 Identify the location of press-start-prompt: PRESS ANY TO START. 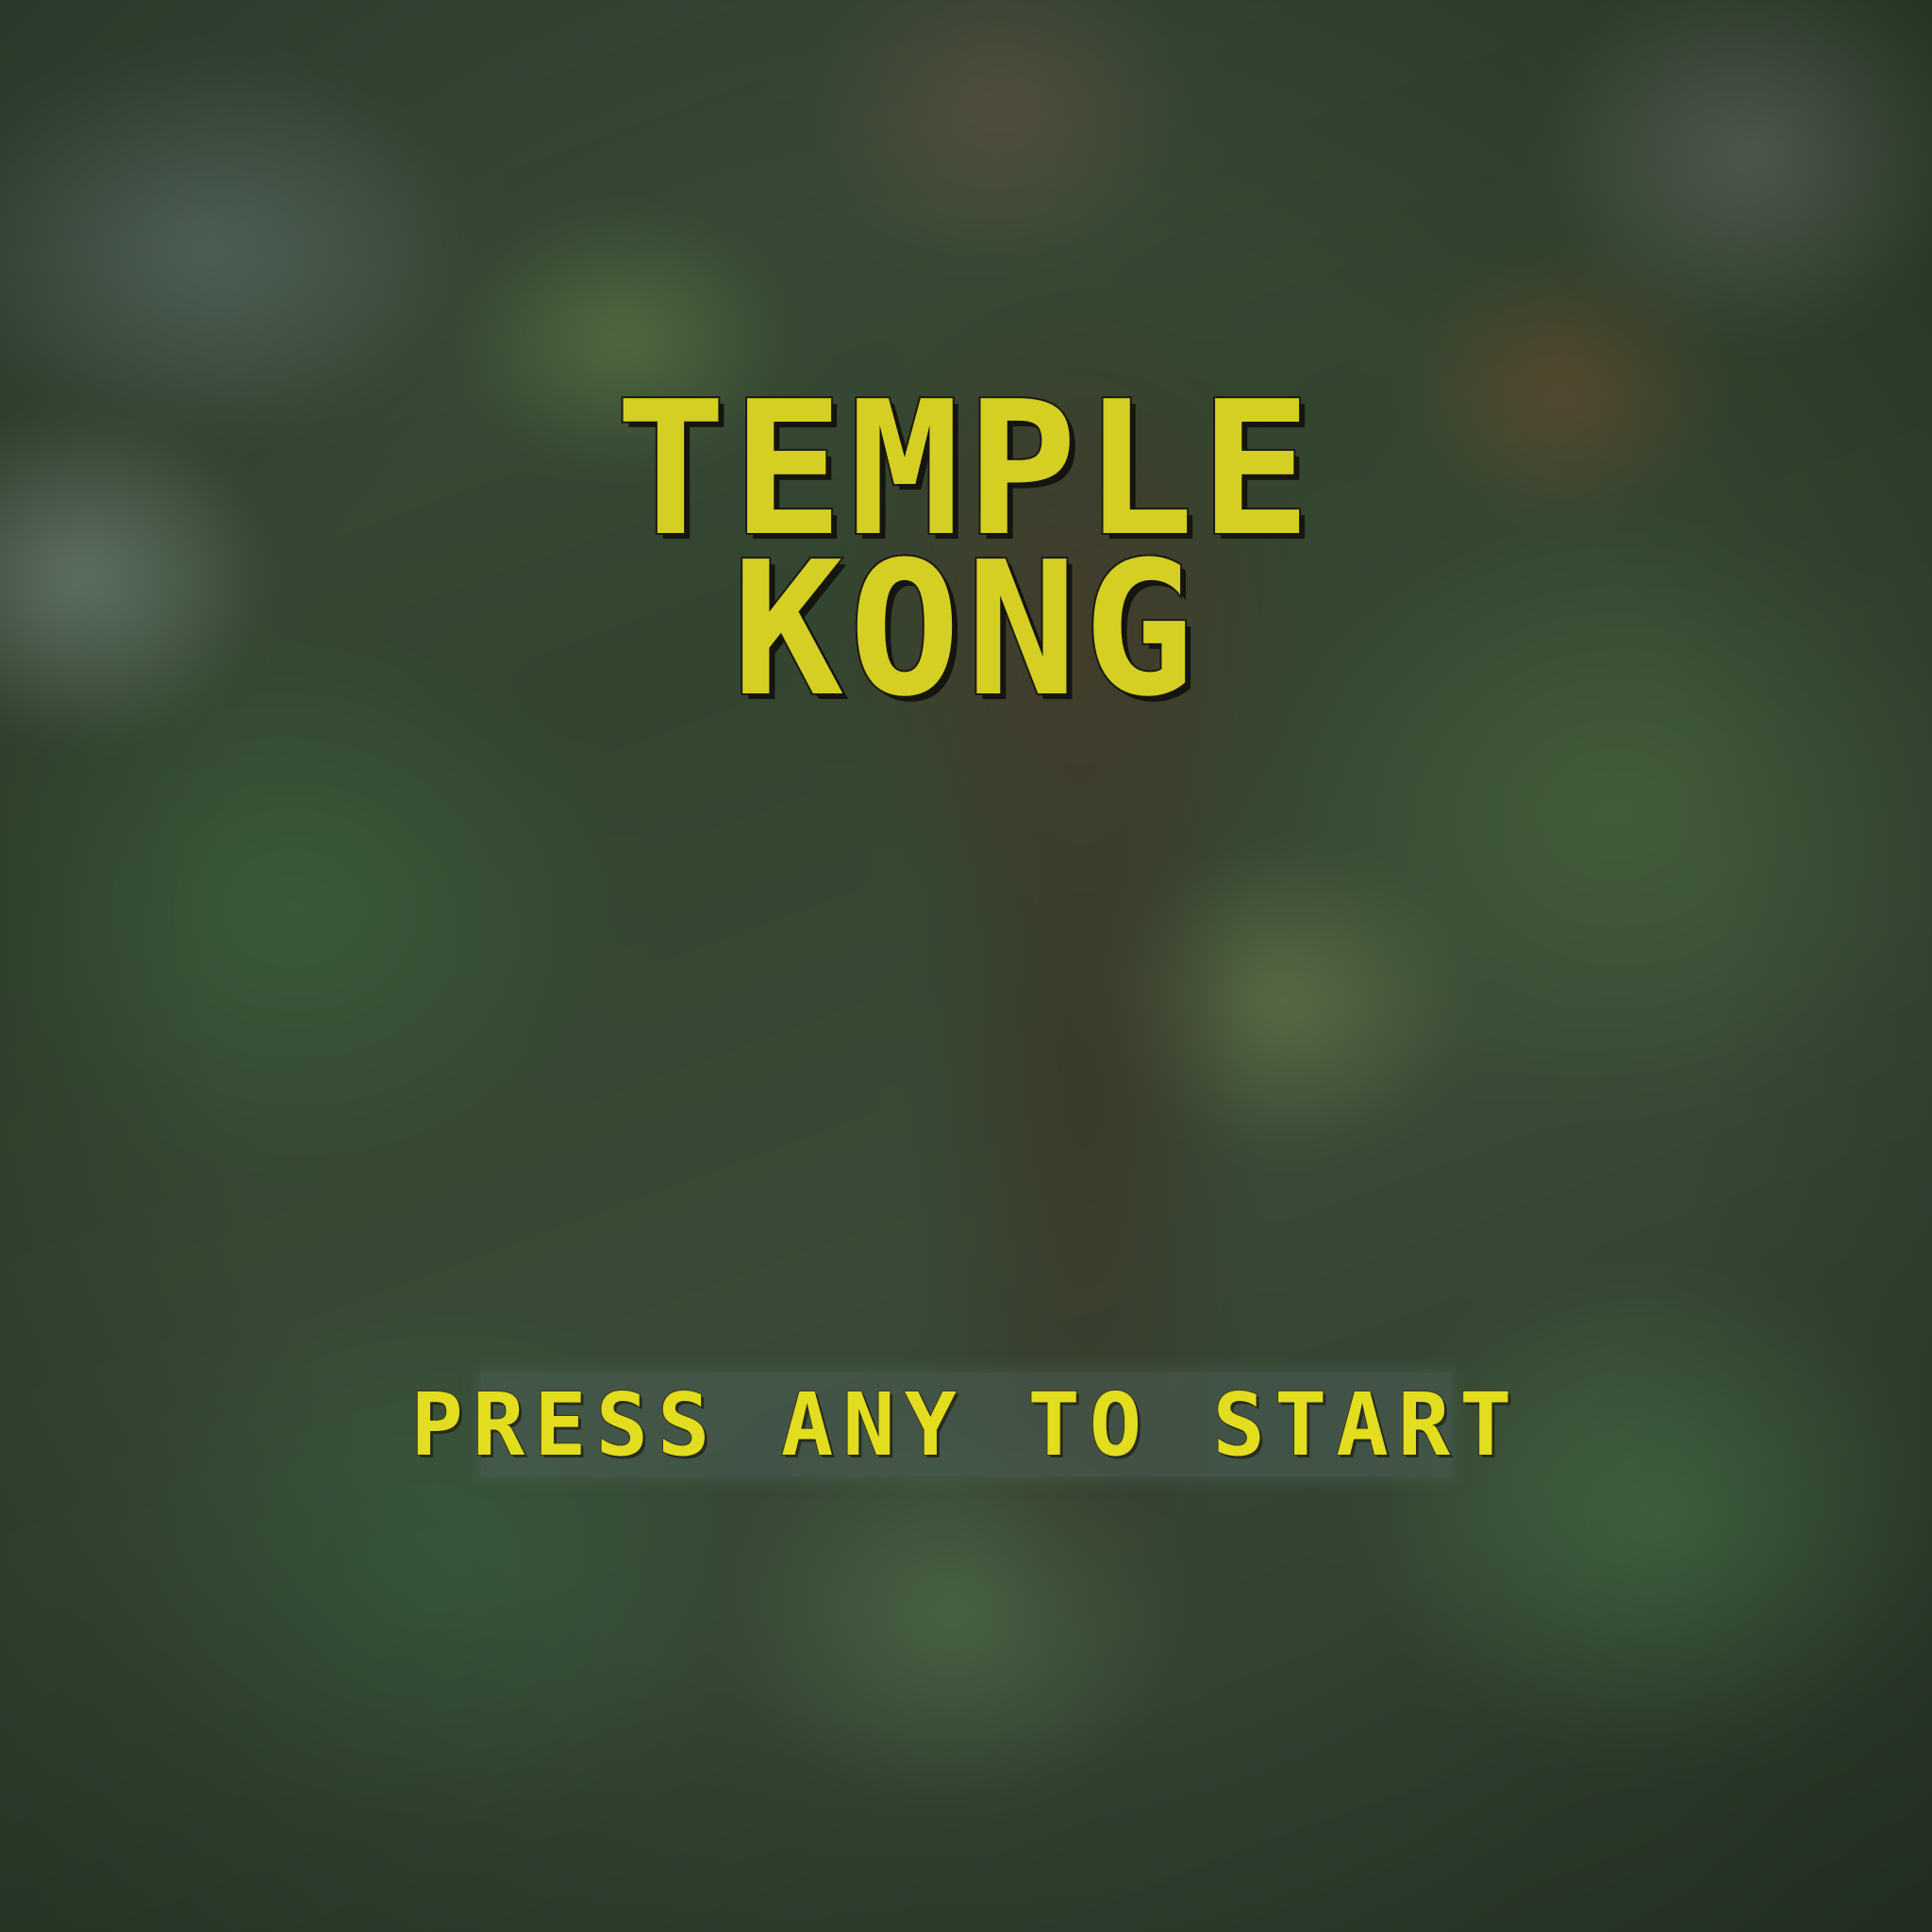
(962, 1424).